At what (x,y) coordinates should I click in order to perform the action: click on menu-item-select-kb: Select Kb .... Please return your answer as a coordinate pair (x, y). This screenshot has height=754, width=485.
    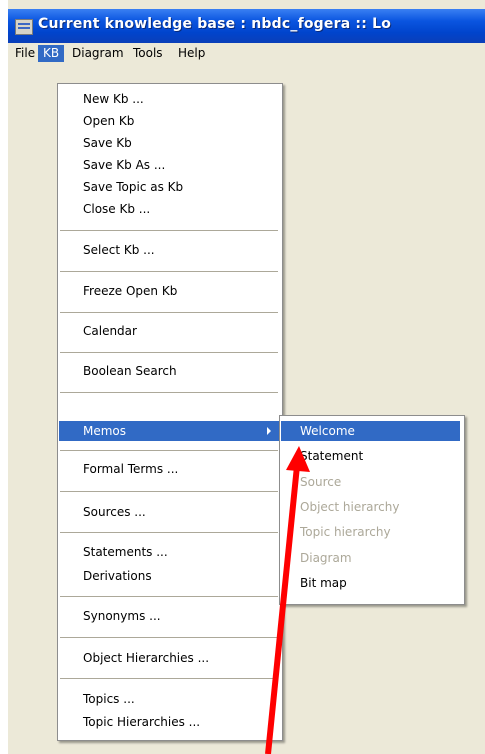
    Looking at the image, I should click on (170, 250).